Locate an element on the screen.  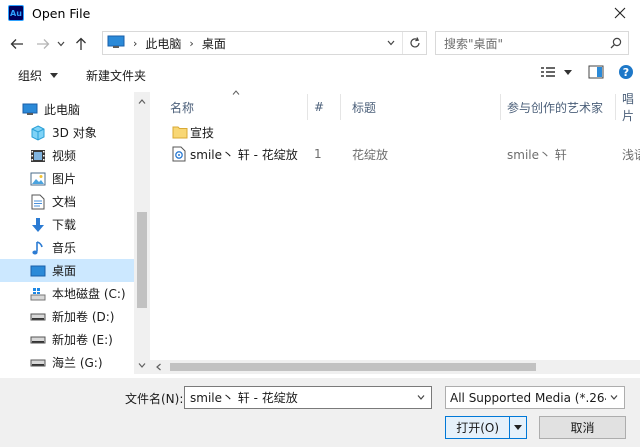
forward-button is located at coordinates (43, 44).